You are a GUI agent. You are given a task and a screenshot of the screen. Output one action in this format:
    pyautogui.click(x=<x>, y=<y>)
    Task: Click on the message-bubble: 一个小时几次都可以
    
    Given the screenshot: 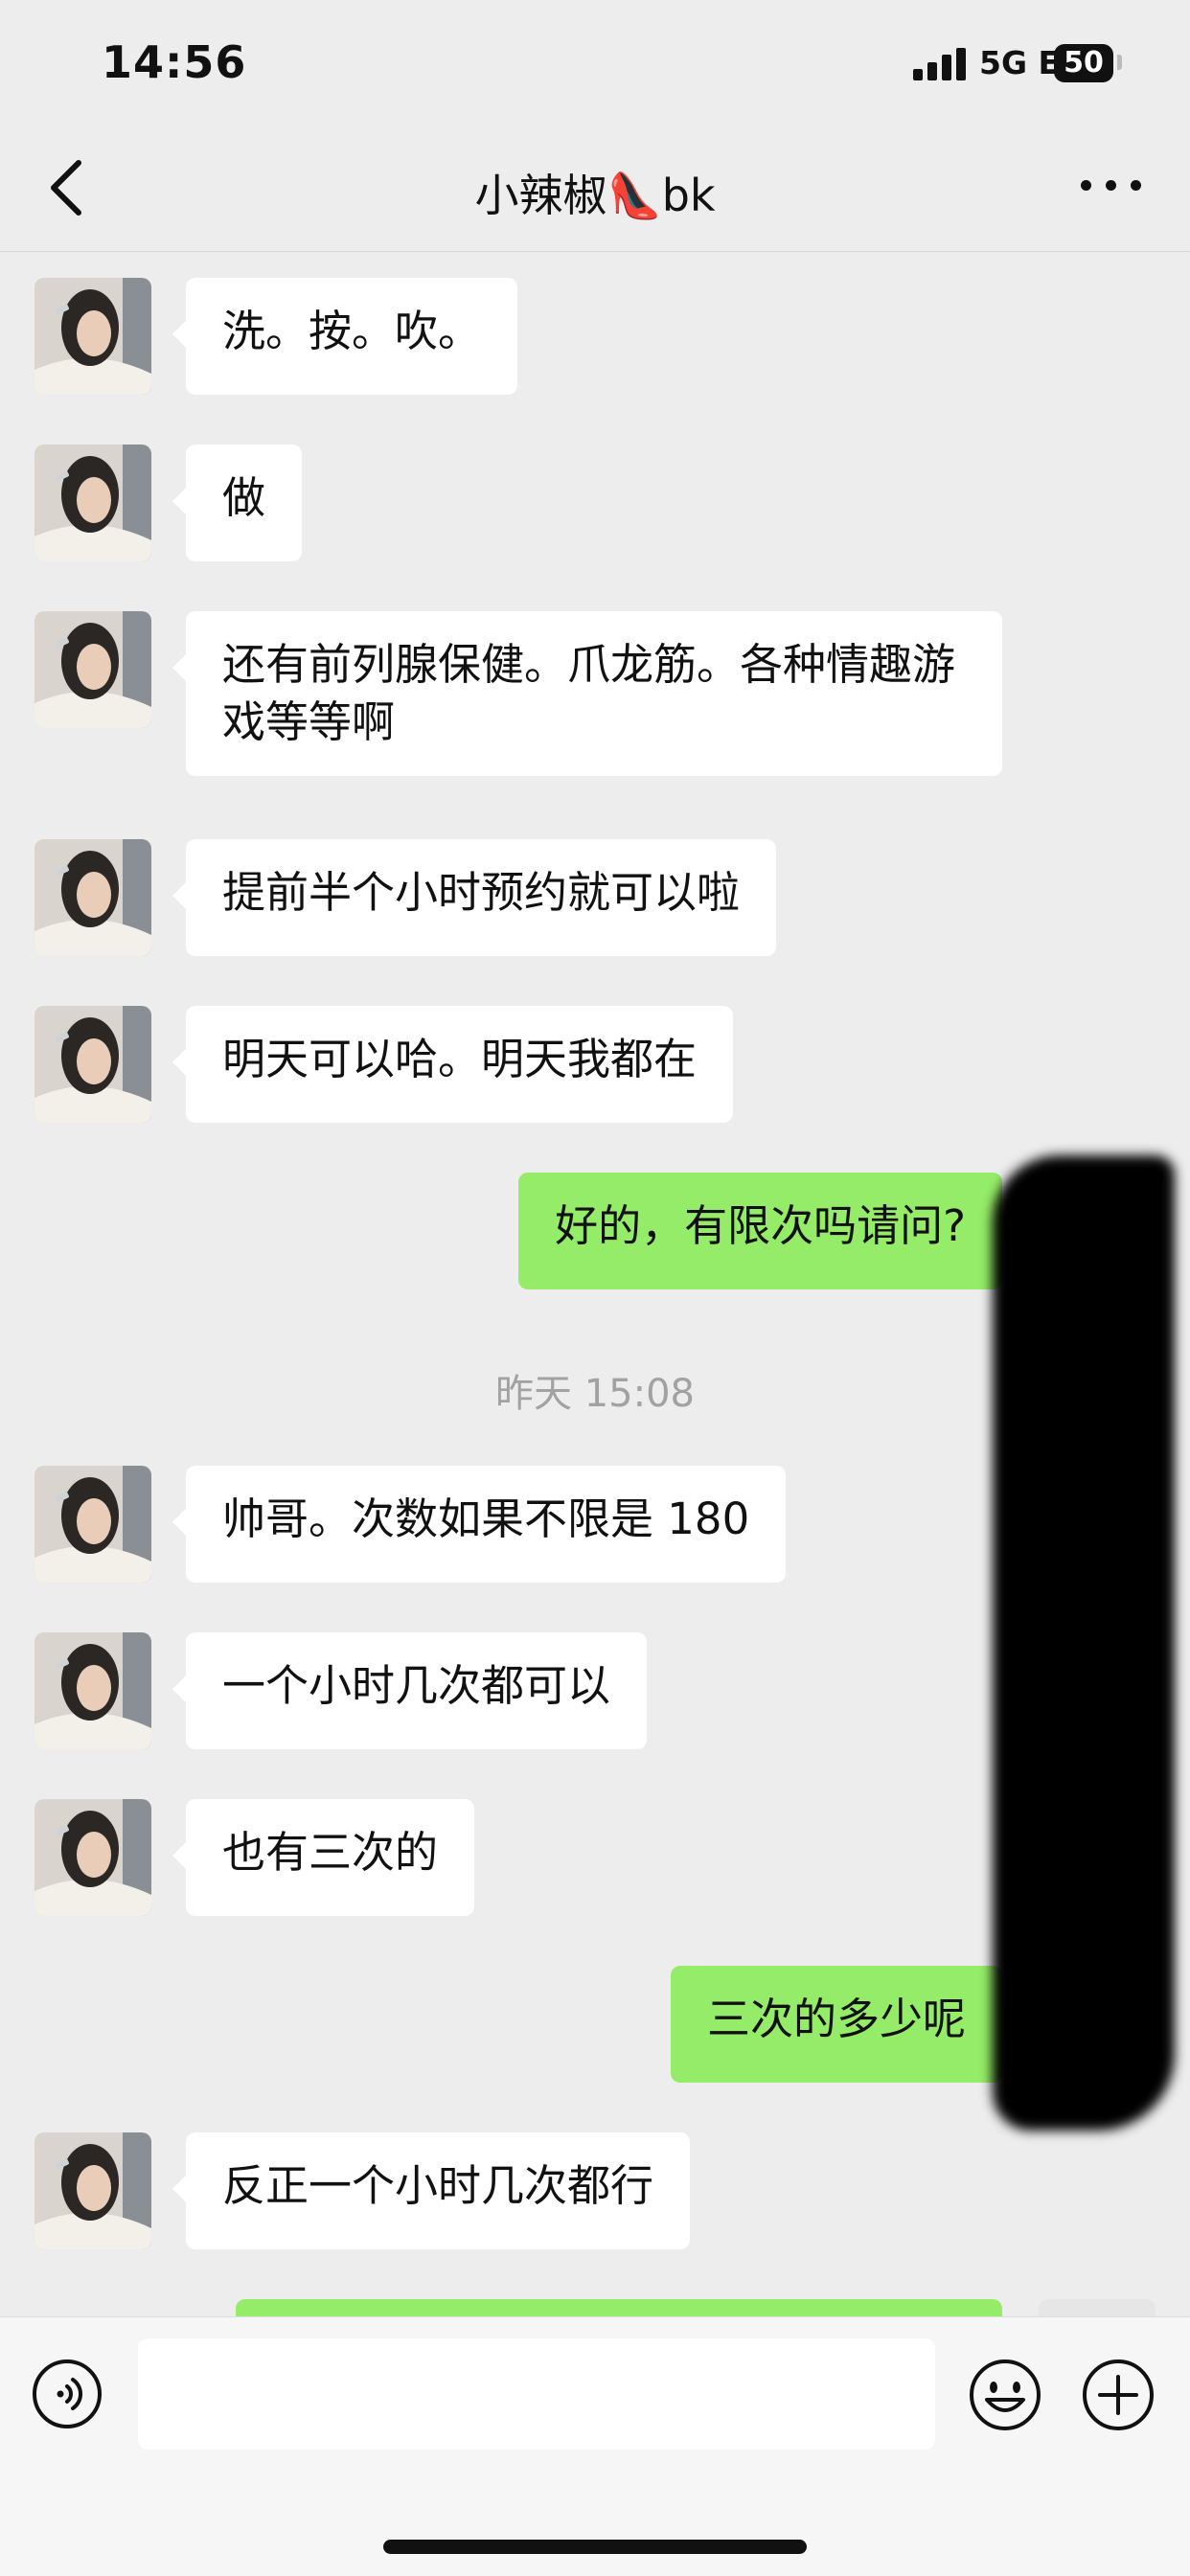 What is the action you would take?
    pyautogui.click(x=410, y=1691)
    